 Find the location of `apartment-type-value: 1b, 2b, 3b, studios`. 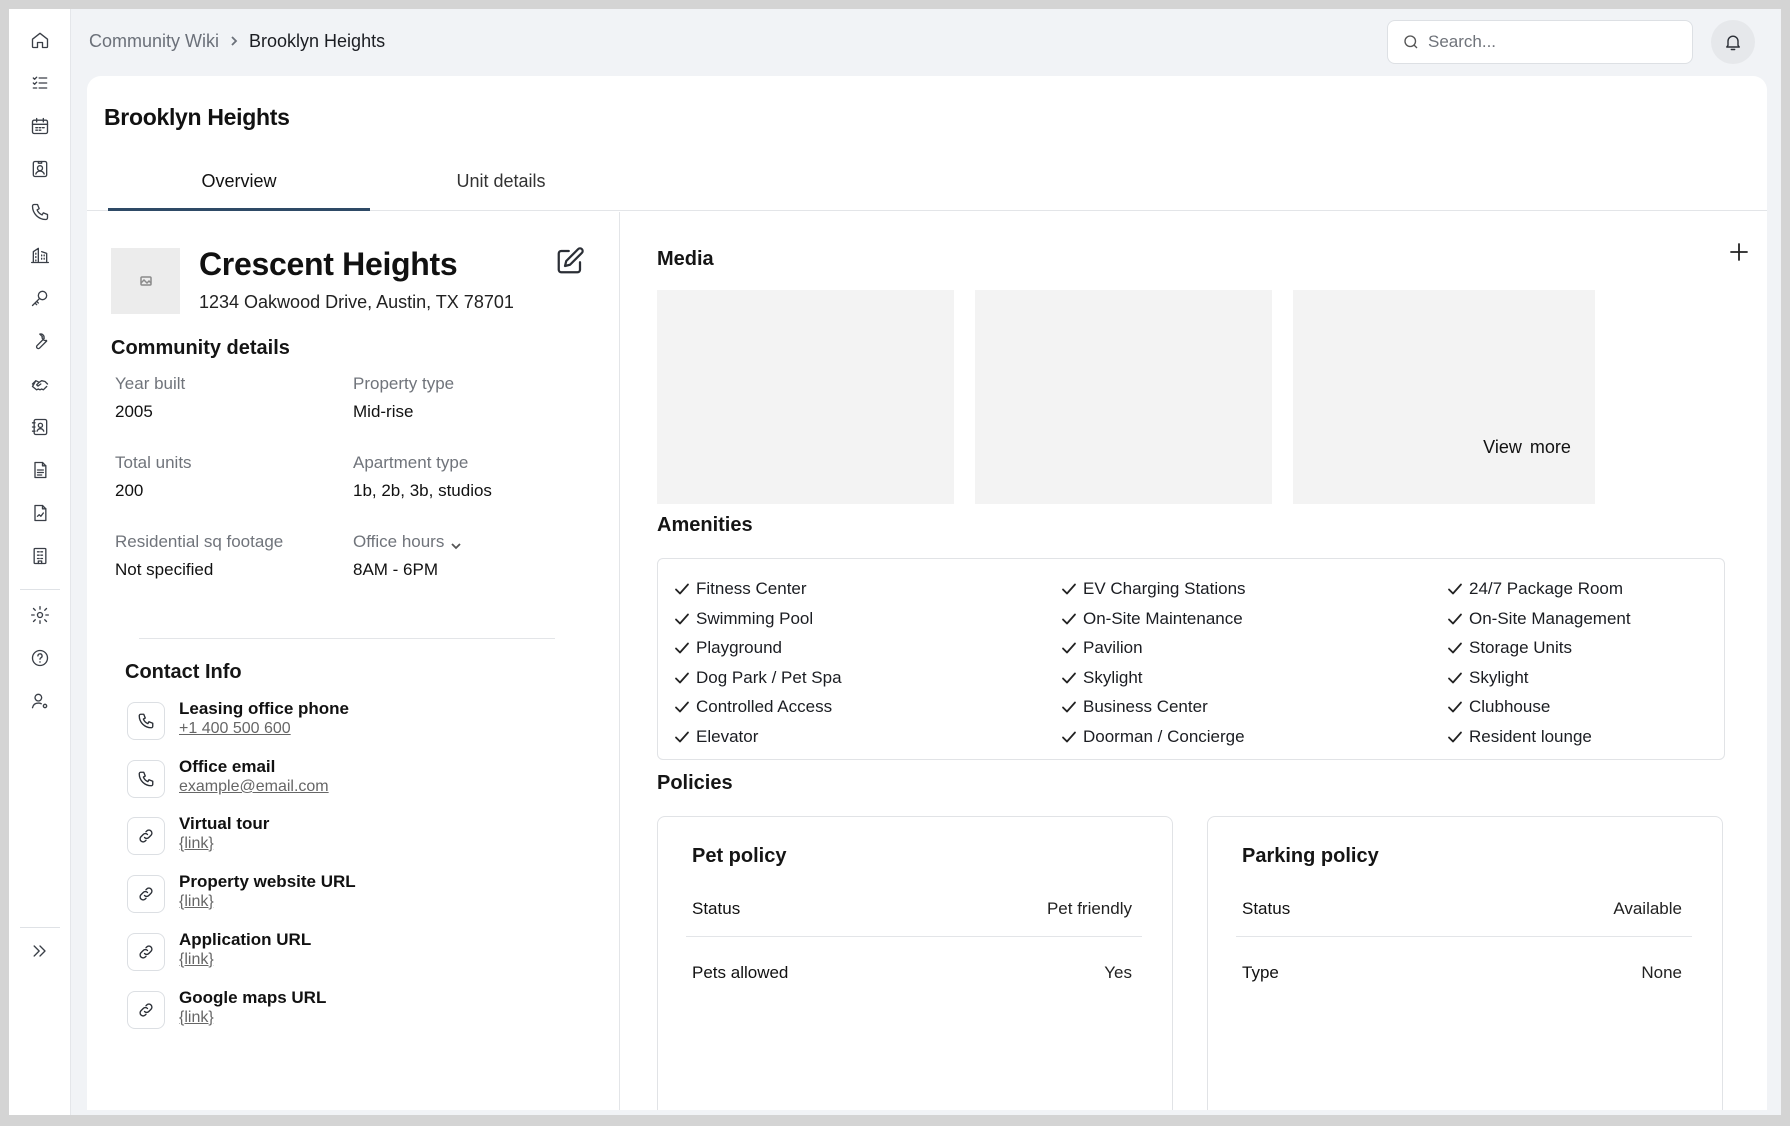

apartment-type-value: 1b, 2b, 3b, studios is located at coordinates (422, 490).